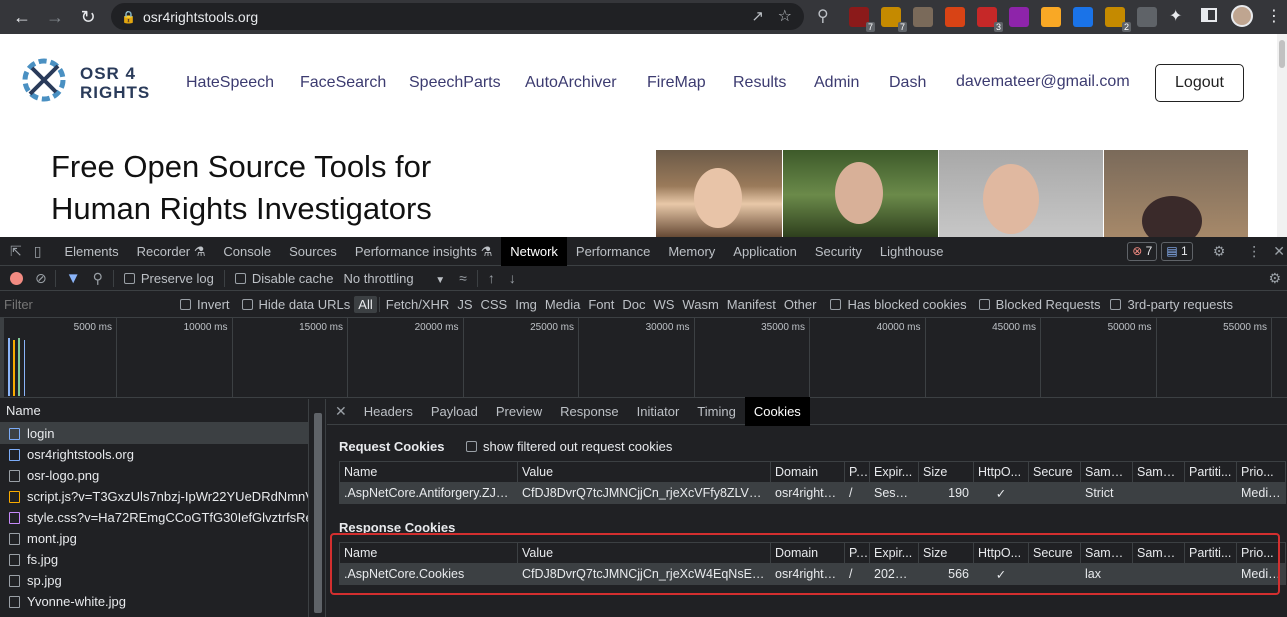 Image resolution: width=1287 pixels, height=617 pixels. What do you see at coordinates (601, 304) in the screenshot?
I see `filter-type-font: Font` at bounding box center [601, 304].